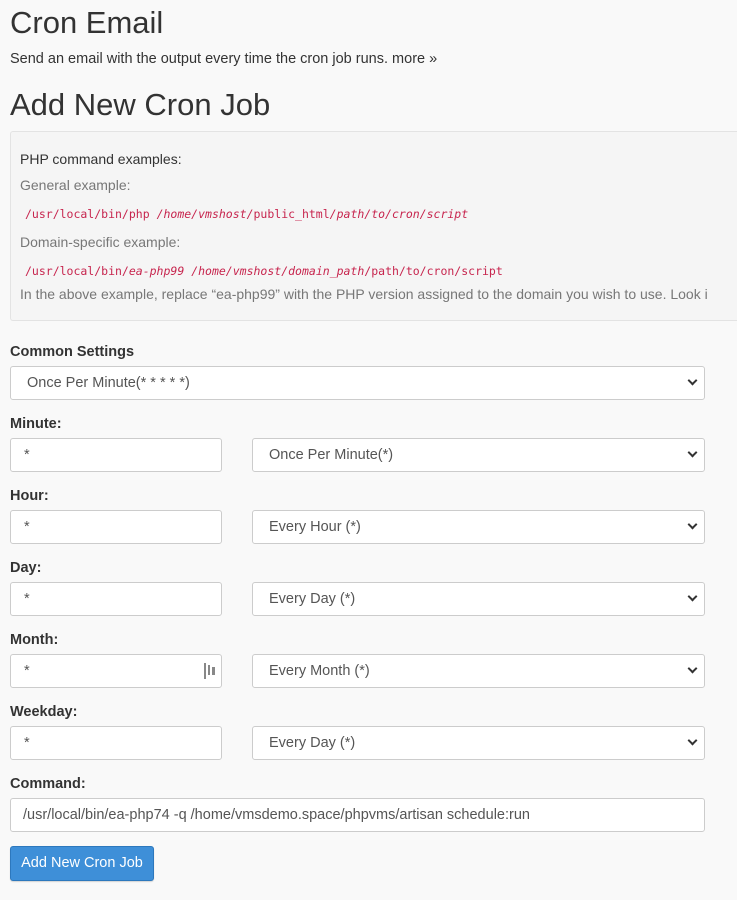  Describe the element at coordinates (34, 640) in the screenshot. I see `month-label: Month:` at that location.